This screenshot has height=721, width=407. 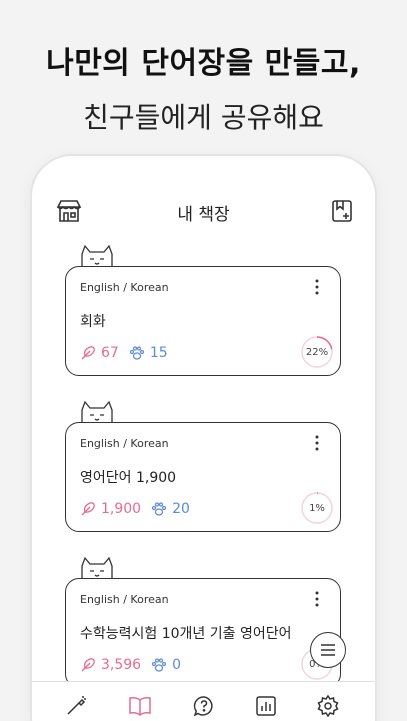 I want to click on progress-percent: 1%, so click(x=317, y=508).